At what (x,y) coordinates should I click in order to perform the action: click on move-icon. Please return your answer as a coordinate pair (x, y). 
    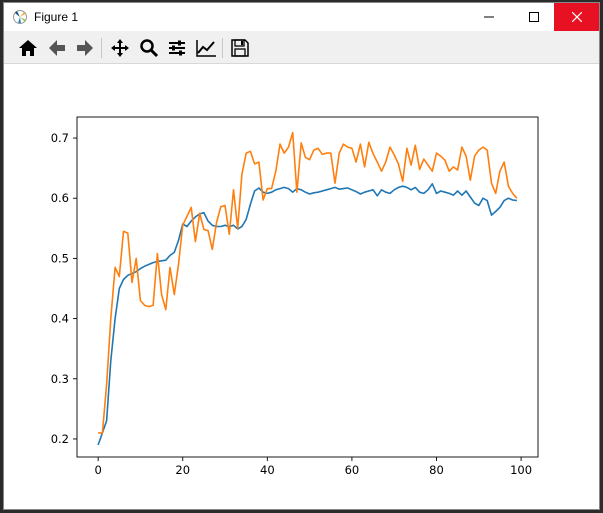
    Looking at the image, I should click on (120, 48).